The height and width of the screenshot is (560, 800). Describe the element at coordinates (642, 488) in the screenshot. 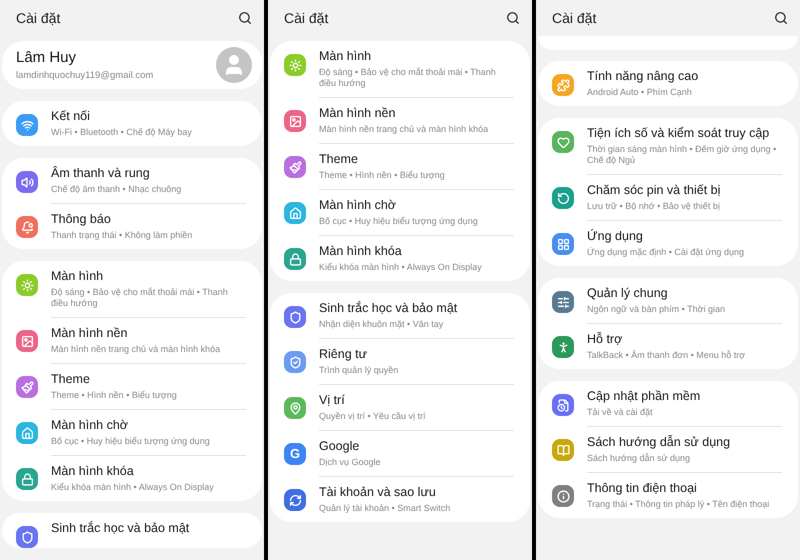

I see `item-title: Thông tin điện thoại` at that location.